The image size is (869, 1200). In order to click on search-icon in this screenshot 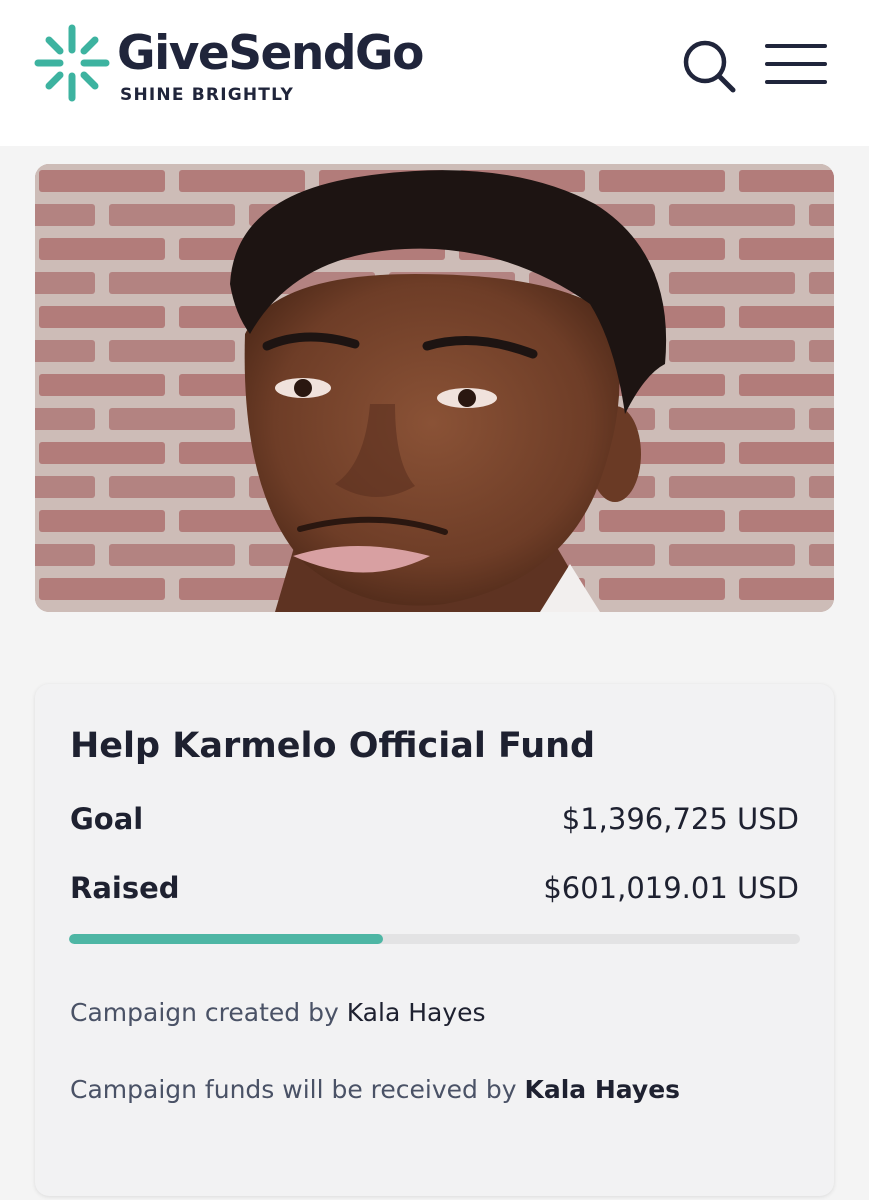, I will do `click(709, 66)`.